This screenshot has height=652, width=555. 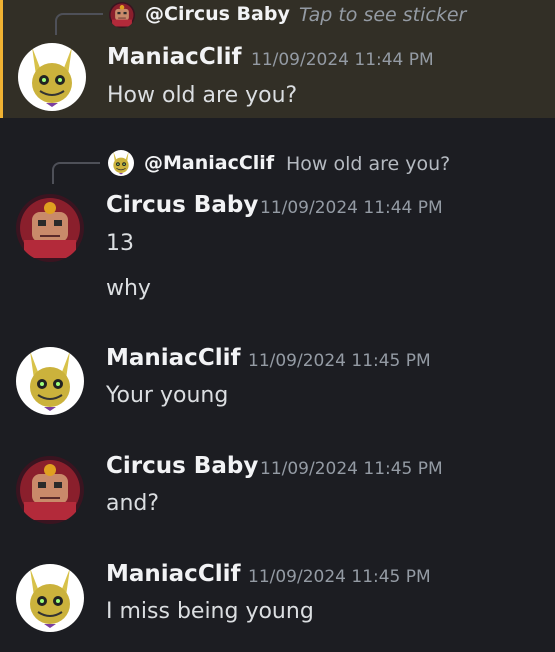 I want to click on reply-author: @ManiacClif, so click(x=209, y=163).